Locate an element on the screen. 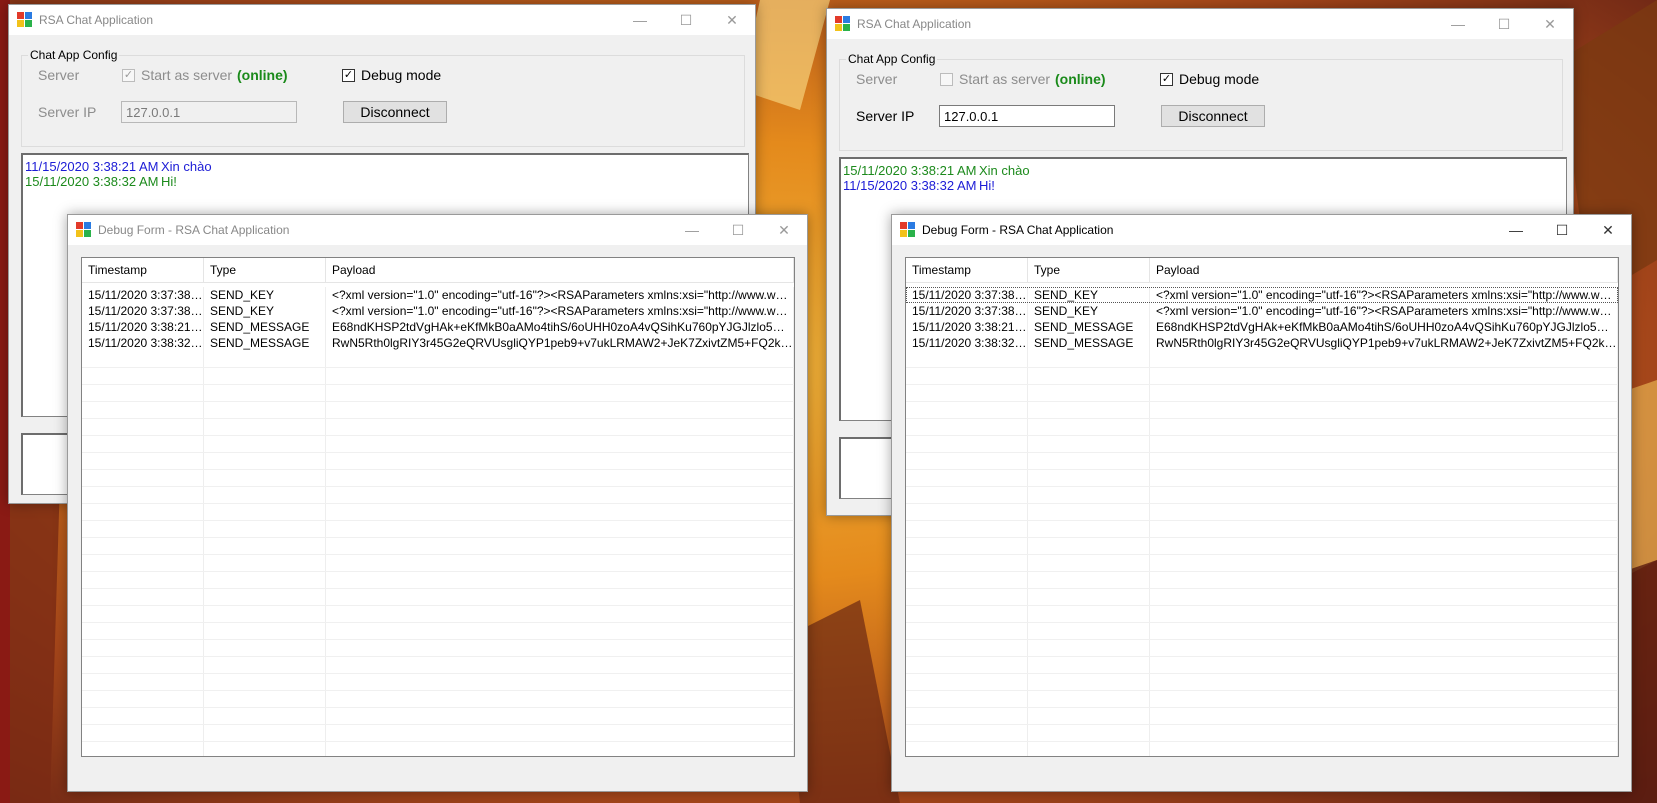 The height and width of the screenshot is (803, 1657). chat-message: 11/15/2020 3:38:32 AM Hi! is located at coordinates (919, 185).